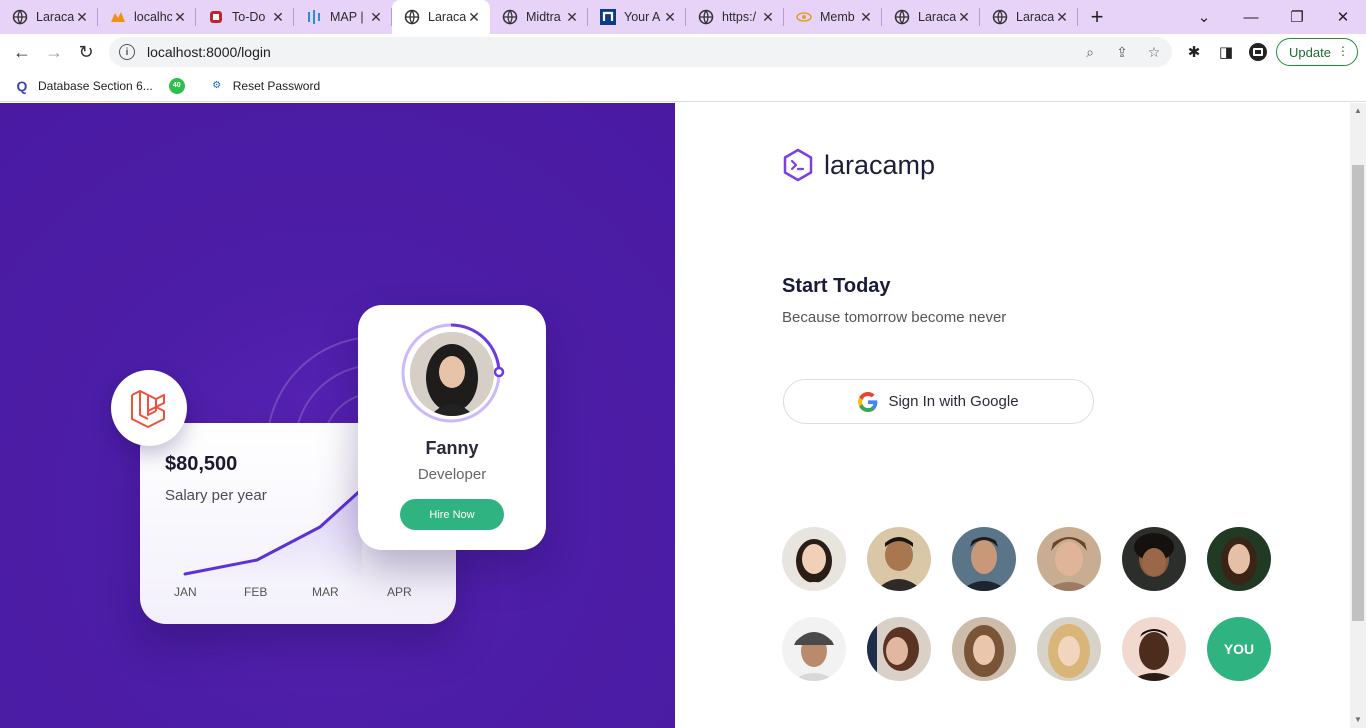  Describe the element at coordinates (249, 17) in the screenshot. I see `tab-title: To-Do` at that location.